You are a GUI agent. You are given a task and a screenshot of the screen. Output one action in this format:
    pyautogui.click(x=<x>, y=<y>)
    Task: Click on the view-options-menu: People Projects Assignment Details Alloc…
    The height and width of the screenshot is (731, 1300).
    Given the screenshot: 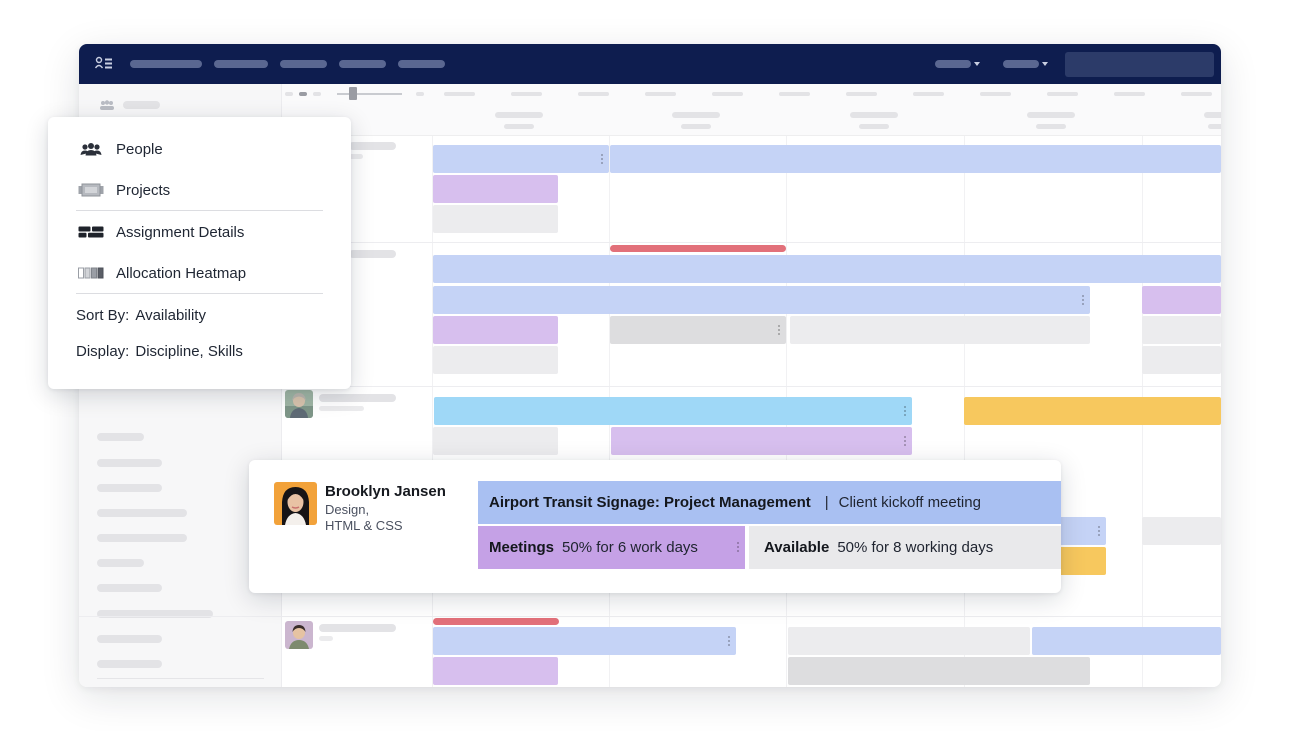 What is the action you would take?
    pyautogui.click(x=199, y=253)
    